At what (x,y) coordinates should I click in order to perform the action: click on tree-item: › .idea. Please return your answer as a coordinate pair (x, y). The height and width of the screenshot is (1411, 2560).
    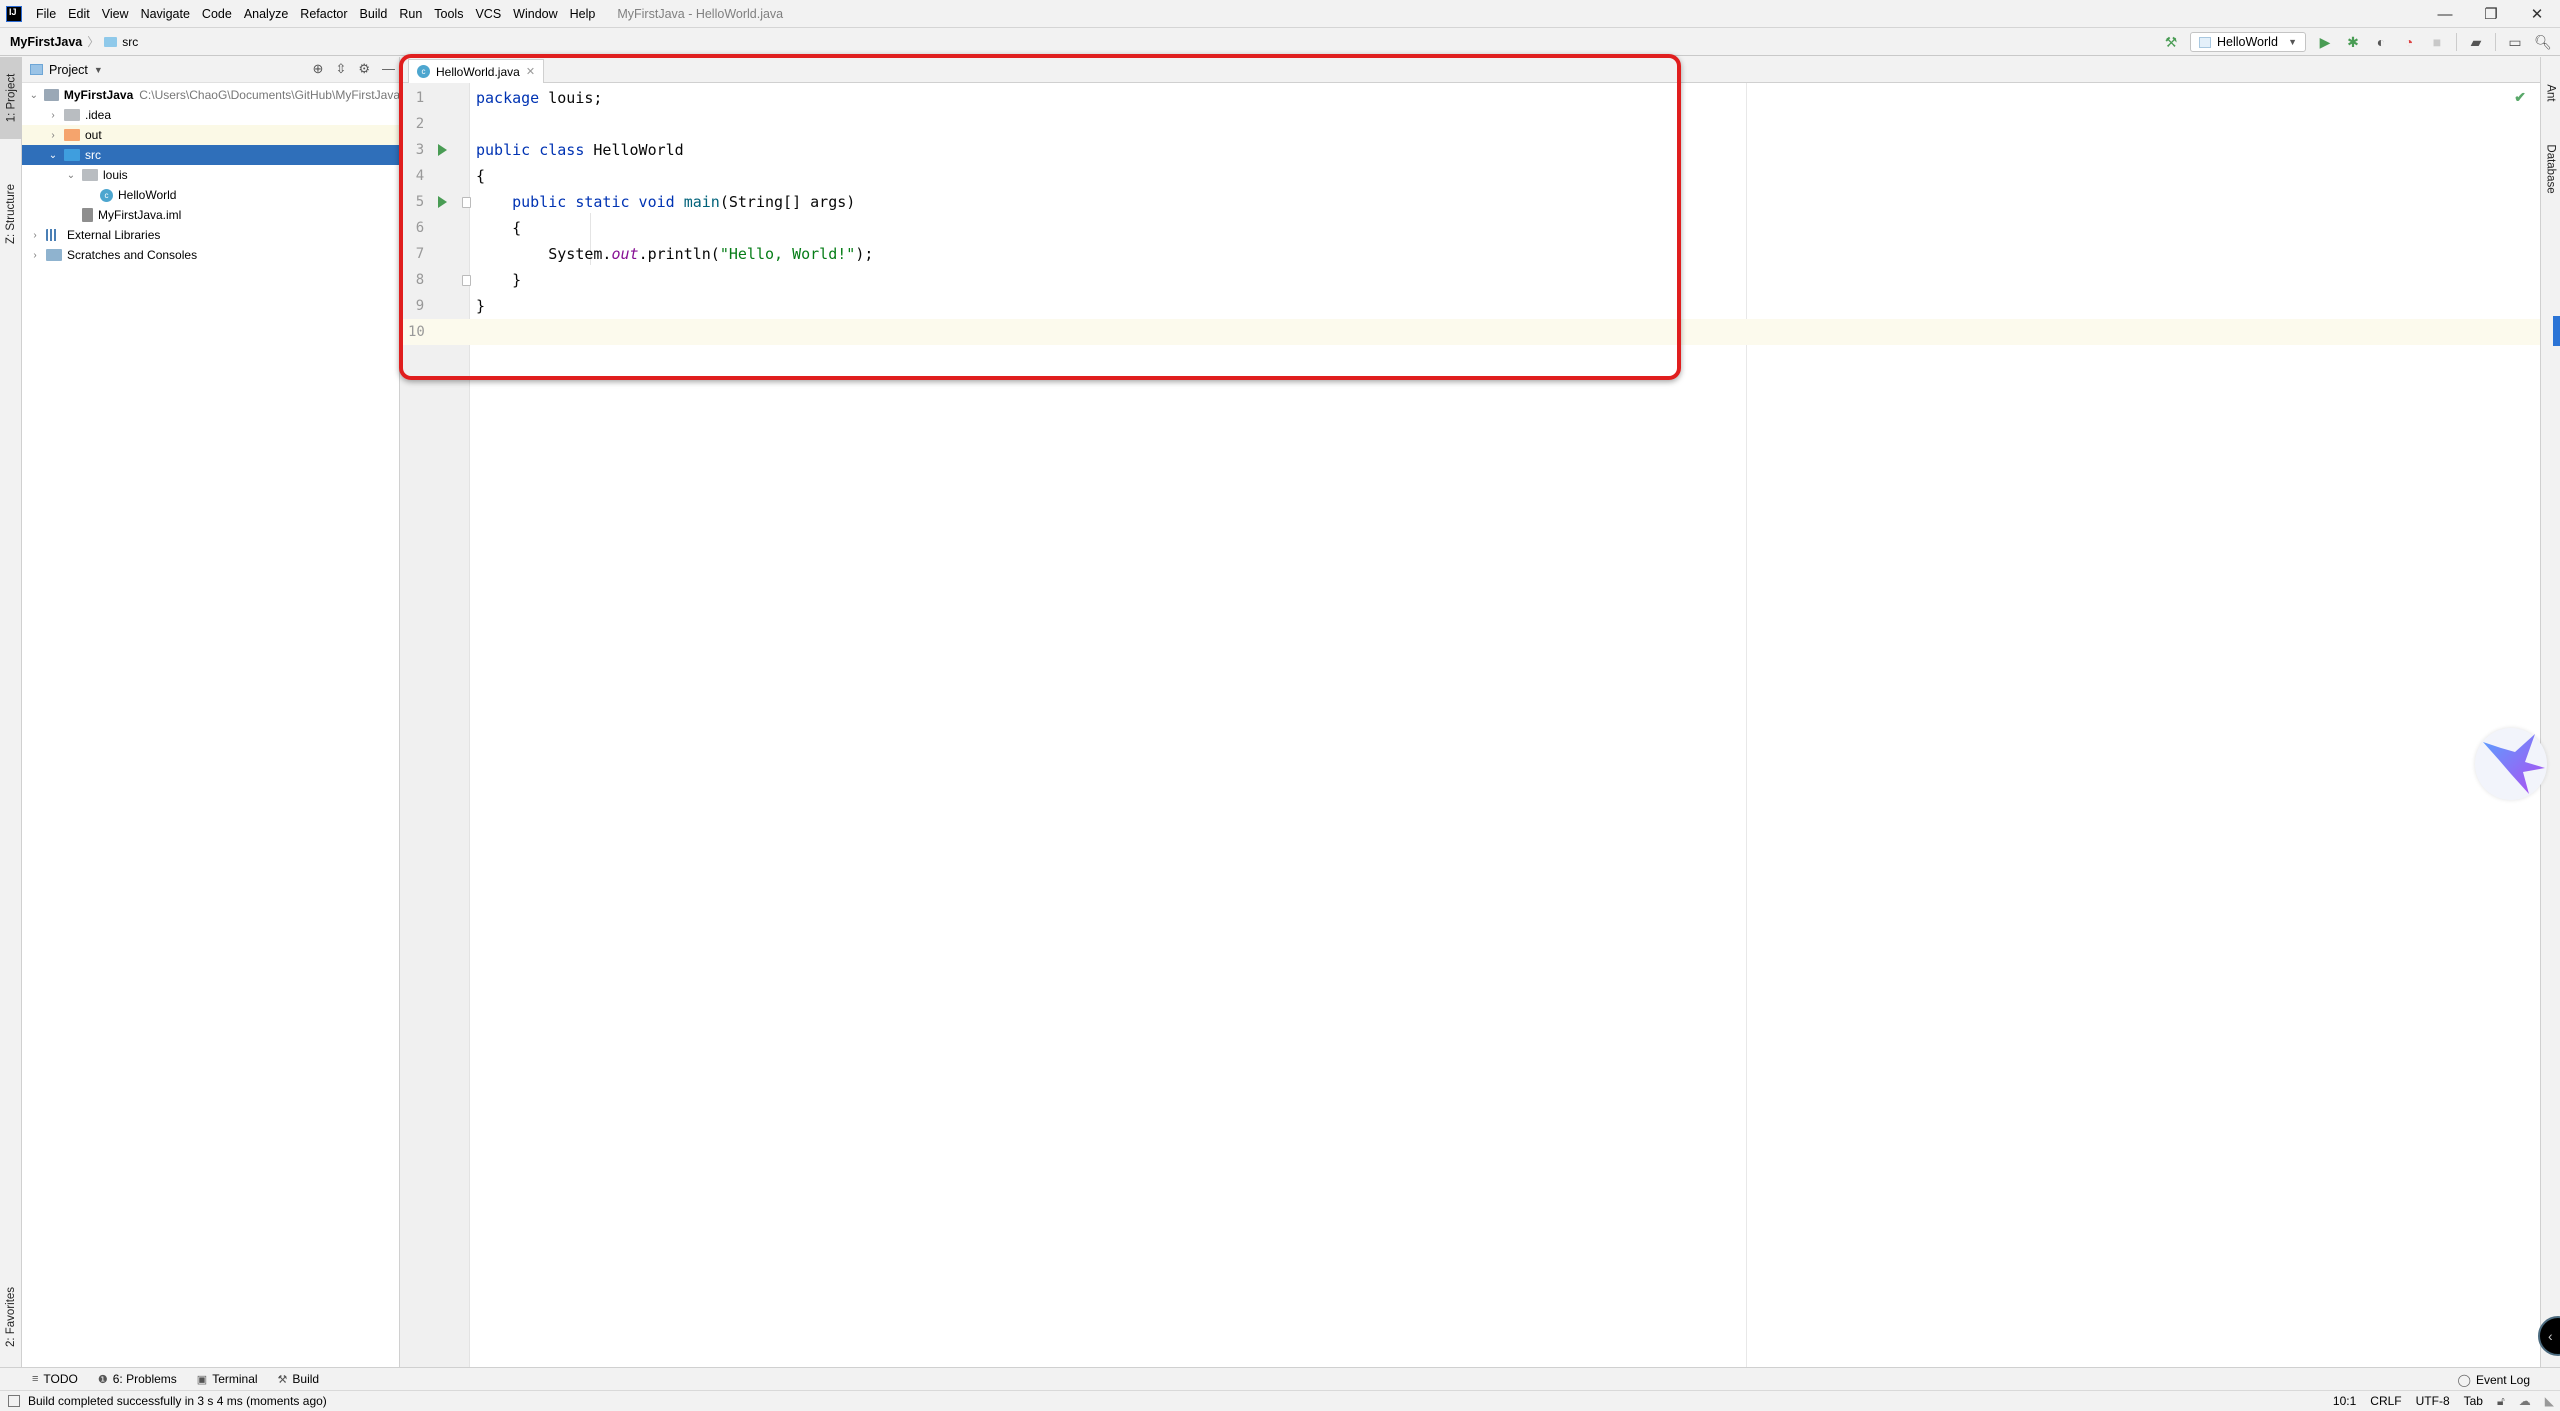
    Looking at the image, I should click on (211, 115).